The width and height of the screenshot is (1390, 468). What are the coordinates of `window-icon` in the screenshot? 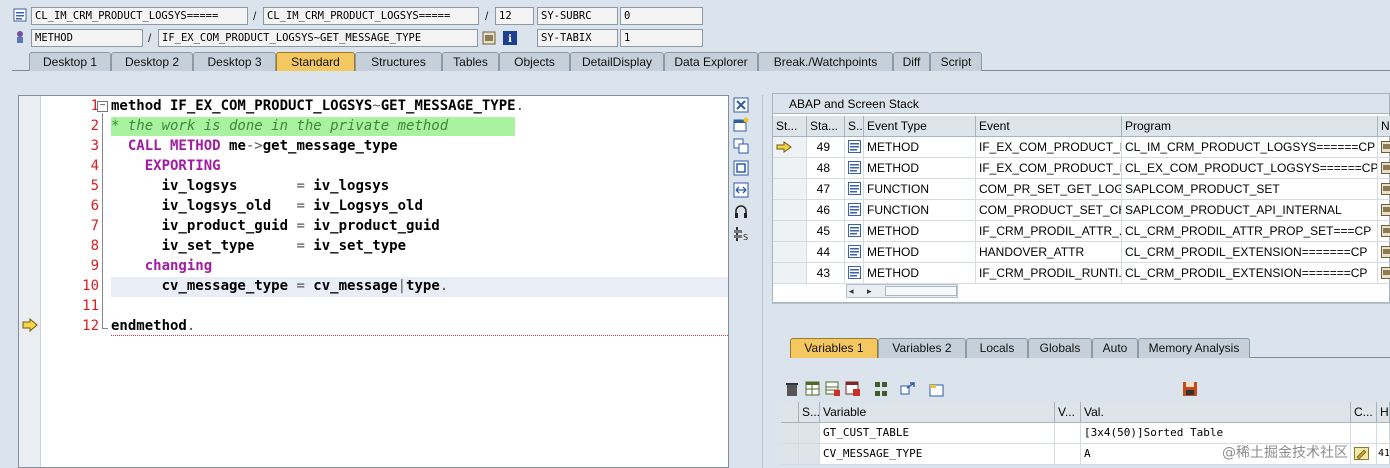 It's located at (937, 390).